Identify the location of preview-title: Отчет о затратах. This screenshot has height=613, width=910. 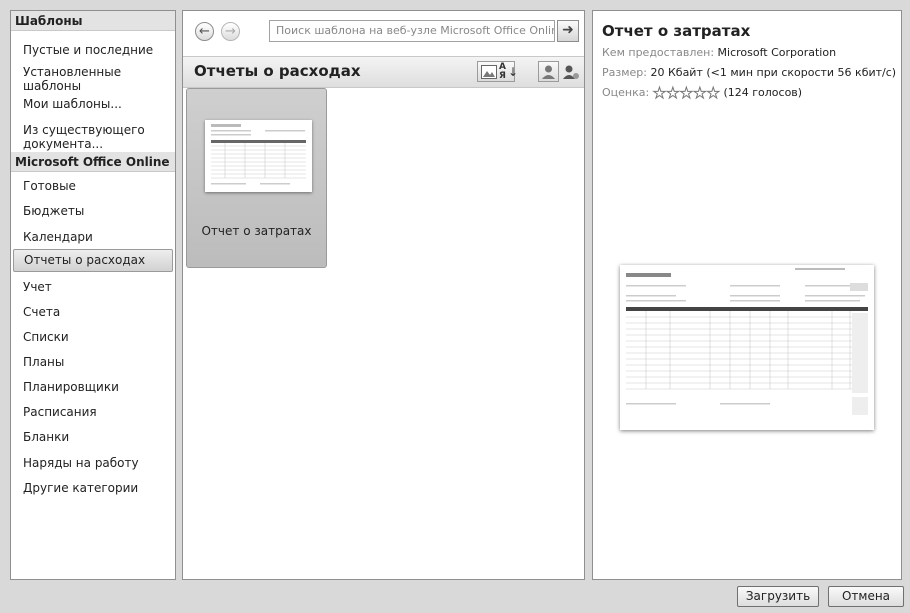
(676, 31).